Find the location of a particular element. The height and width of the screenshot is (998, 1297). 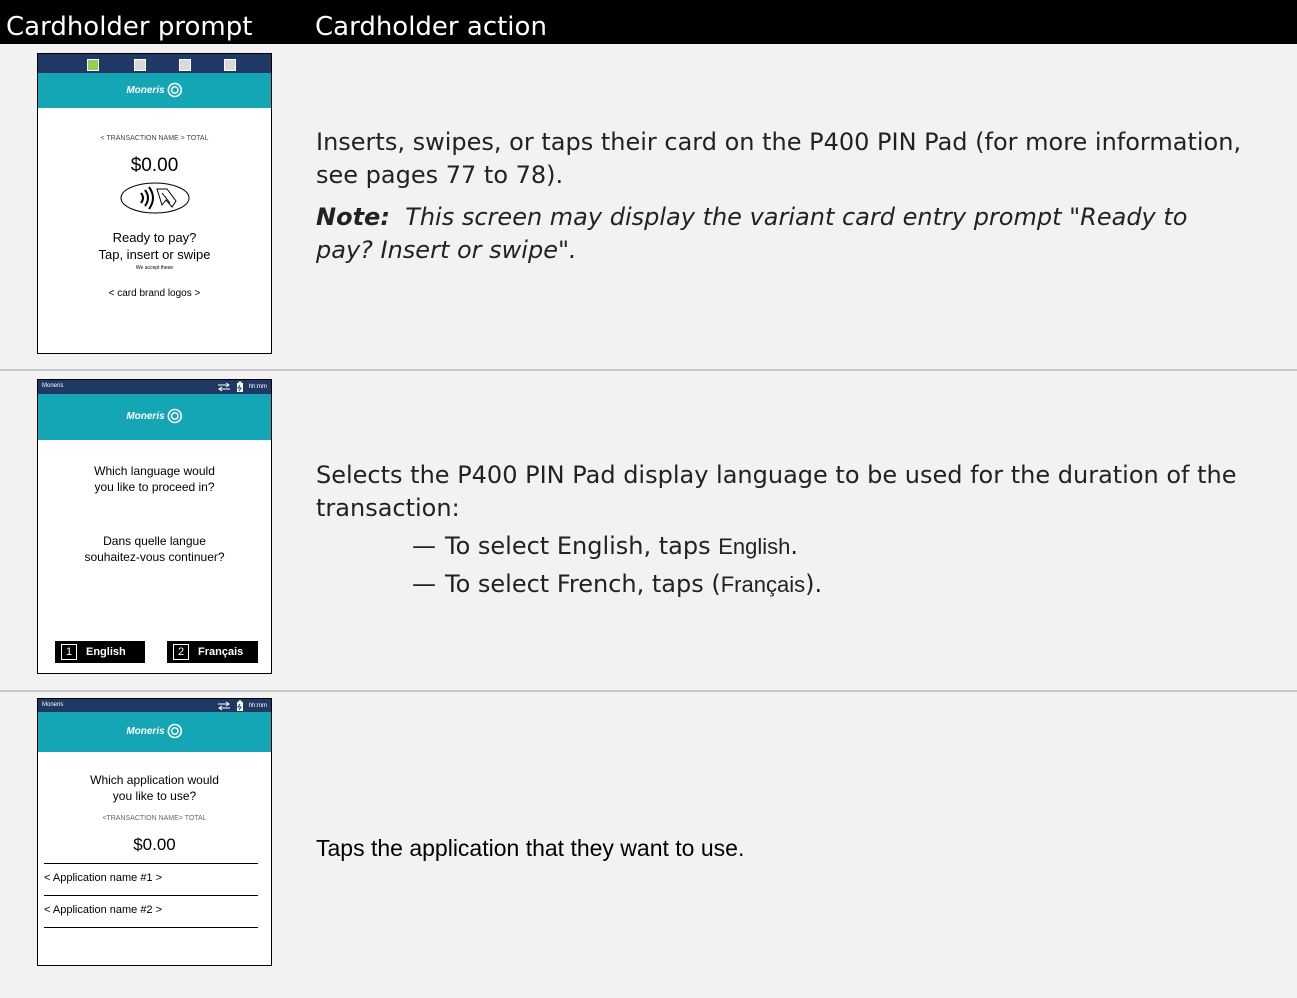

amount-label: < TRANSACTION NAME > TOTAL is located at coordinates (154, 138).